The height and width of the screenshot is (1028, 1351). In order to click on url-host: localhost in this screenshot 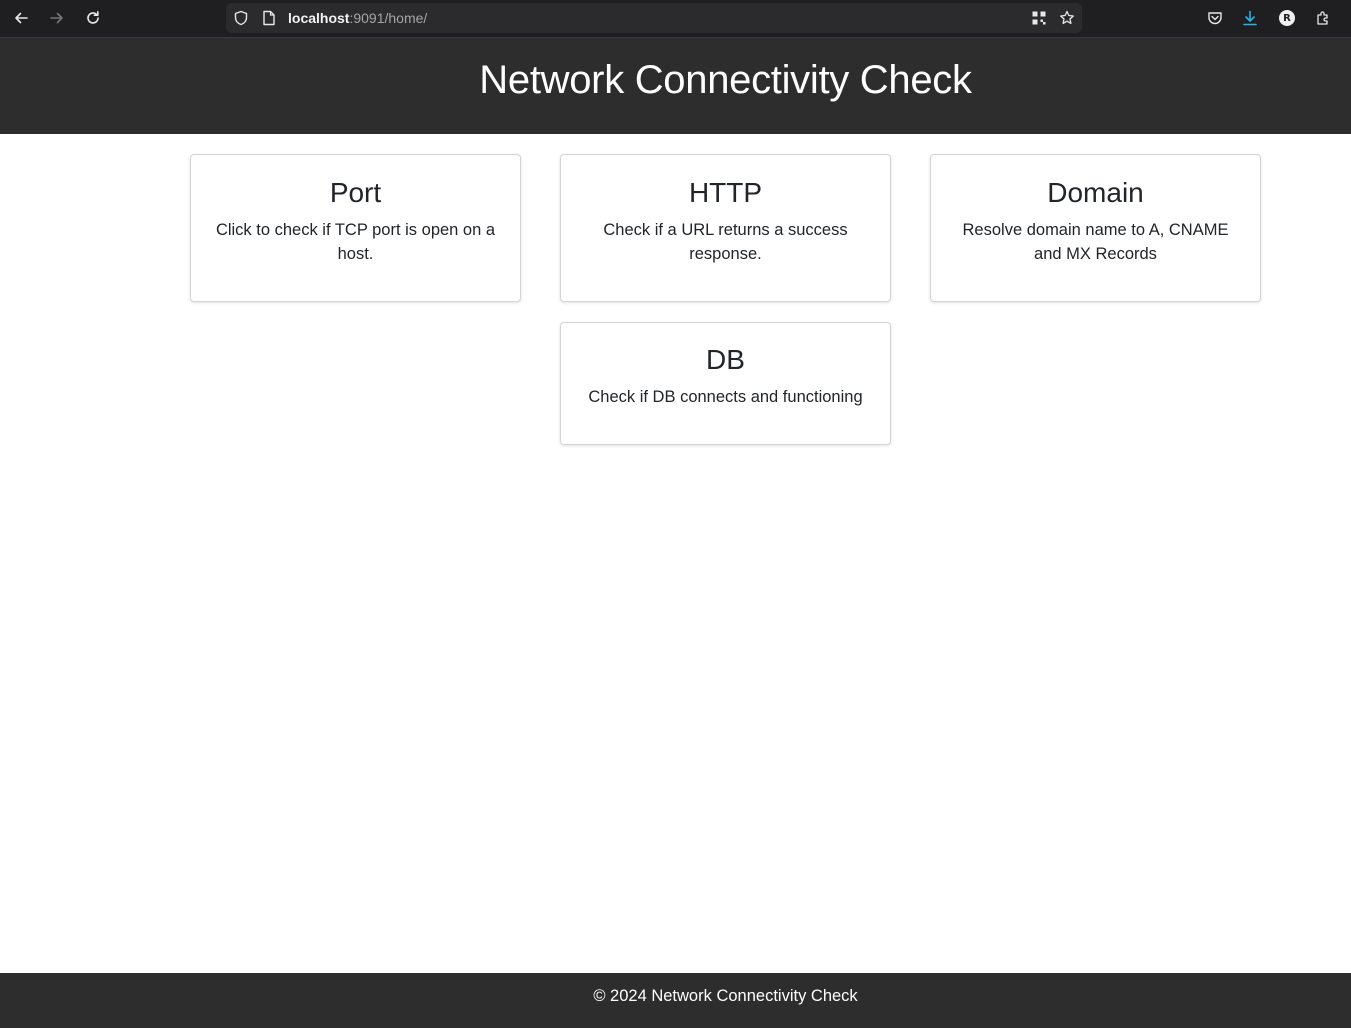, I will do `click(319, 18)`.